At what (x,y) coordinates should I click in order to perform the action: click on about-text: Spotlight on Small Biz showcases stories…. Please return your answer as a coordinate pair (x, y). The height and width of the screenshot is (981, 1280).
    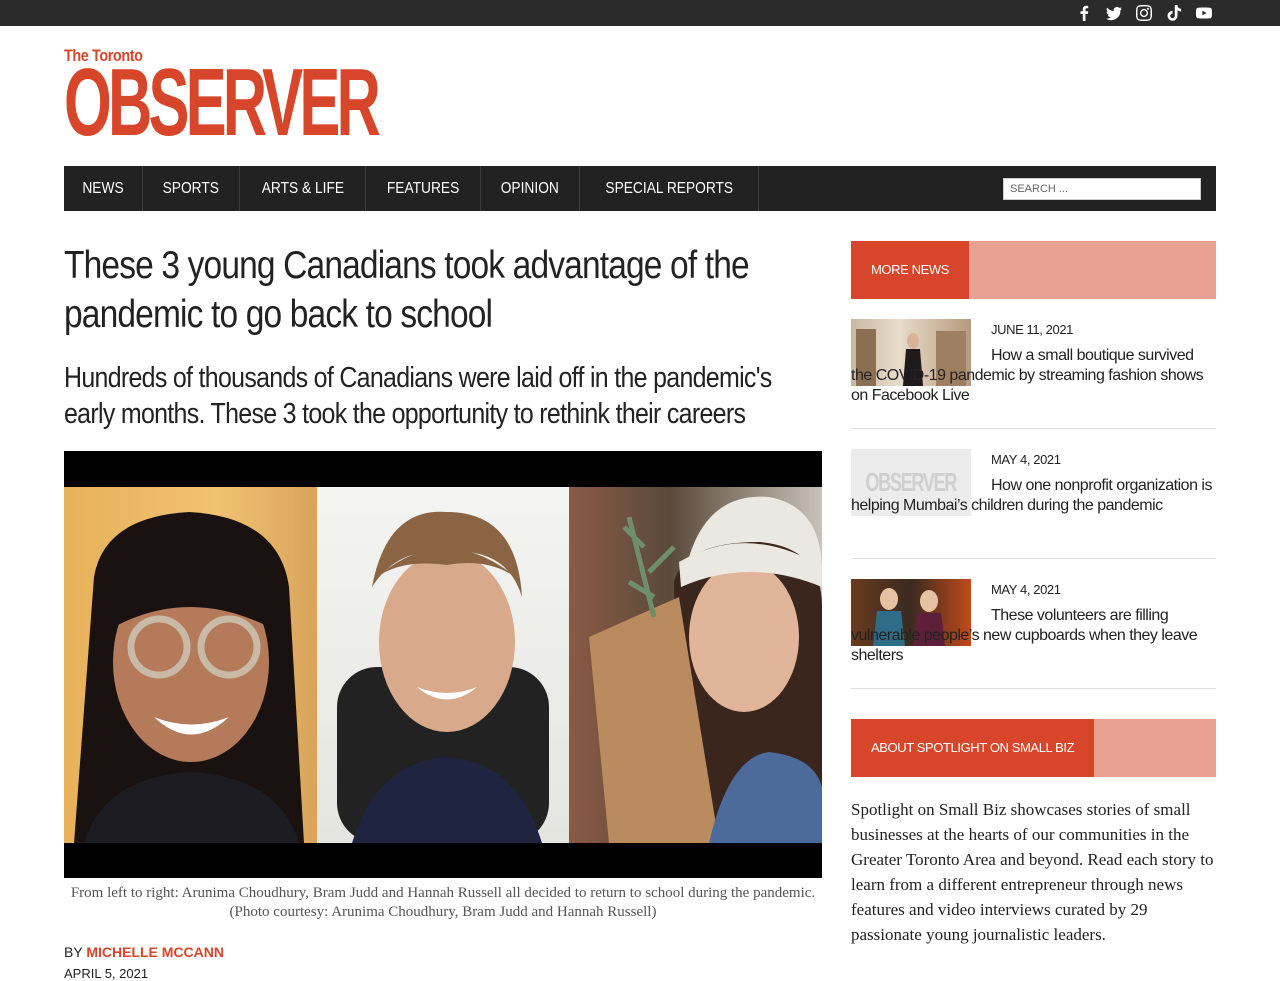
    Looking at the image, I should click on (1032, 872).